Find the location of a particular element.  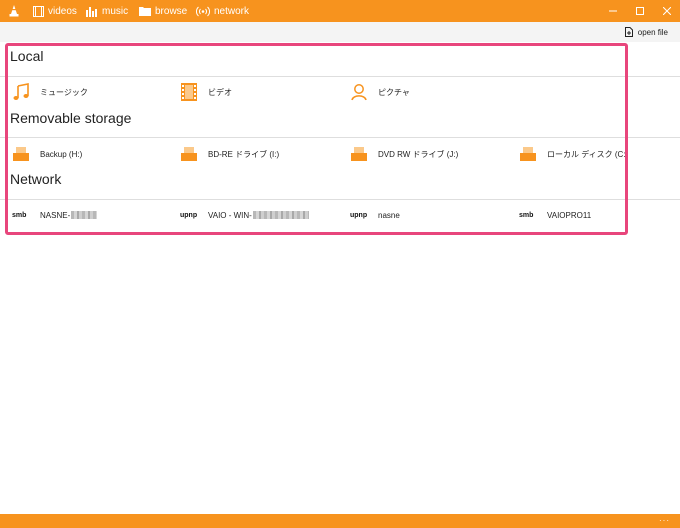

local-item-video: ビデオ is located at coordinates (206, 92).